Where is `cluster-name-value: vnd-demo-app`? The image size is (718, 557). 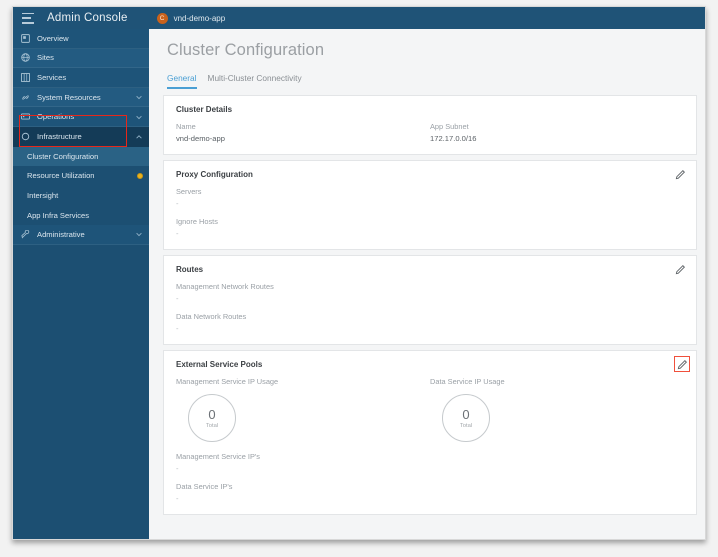 cluster-name-value: vnd-demo-app is located at coordinates (200, 138).